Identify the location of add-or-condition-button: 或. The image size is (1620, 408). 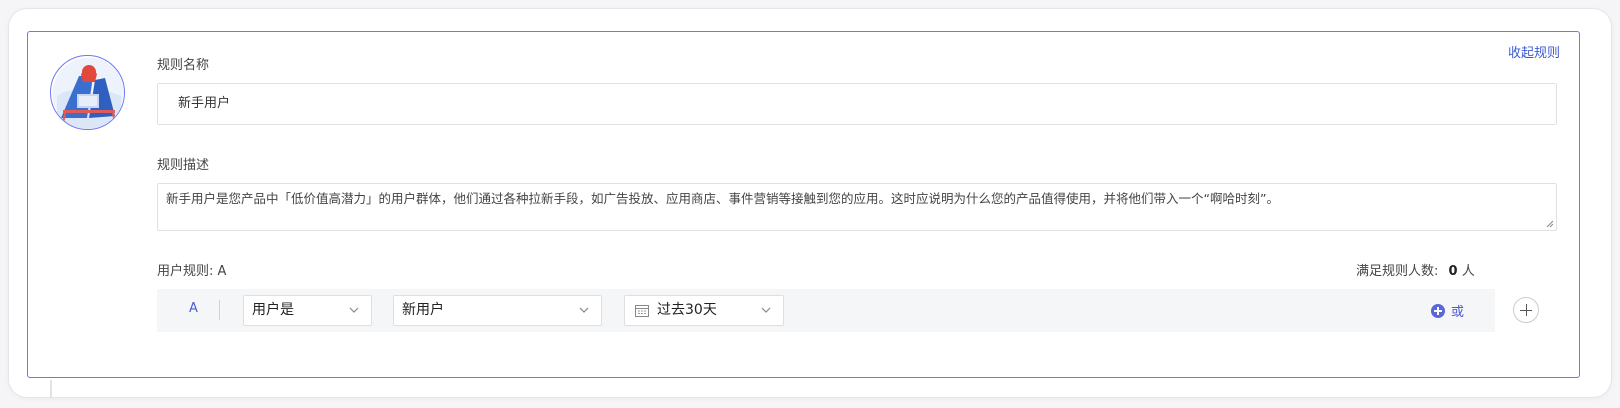
(1447, 310).